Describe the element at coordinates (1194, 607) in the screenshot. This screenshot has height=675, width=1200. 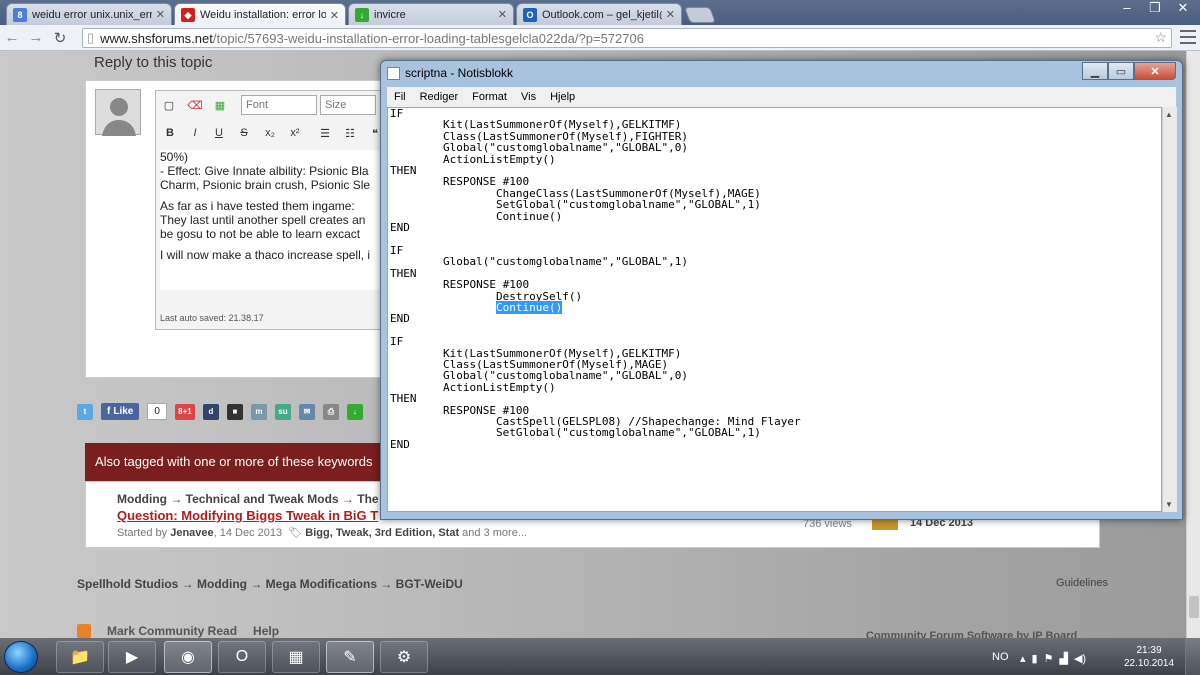
I see `scrollbar-thumb` at that location.